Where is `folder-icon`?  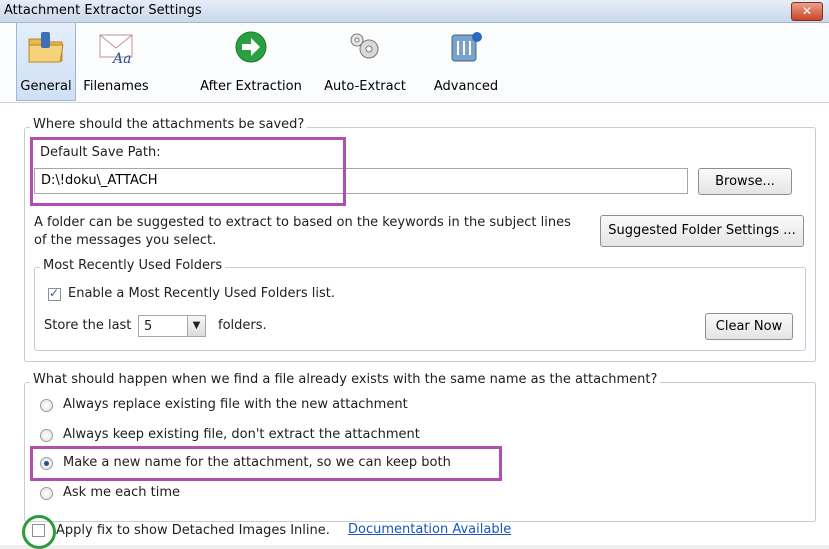 folder-icon is located at coordinates (46, 47).